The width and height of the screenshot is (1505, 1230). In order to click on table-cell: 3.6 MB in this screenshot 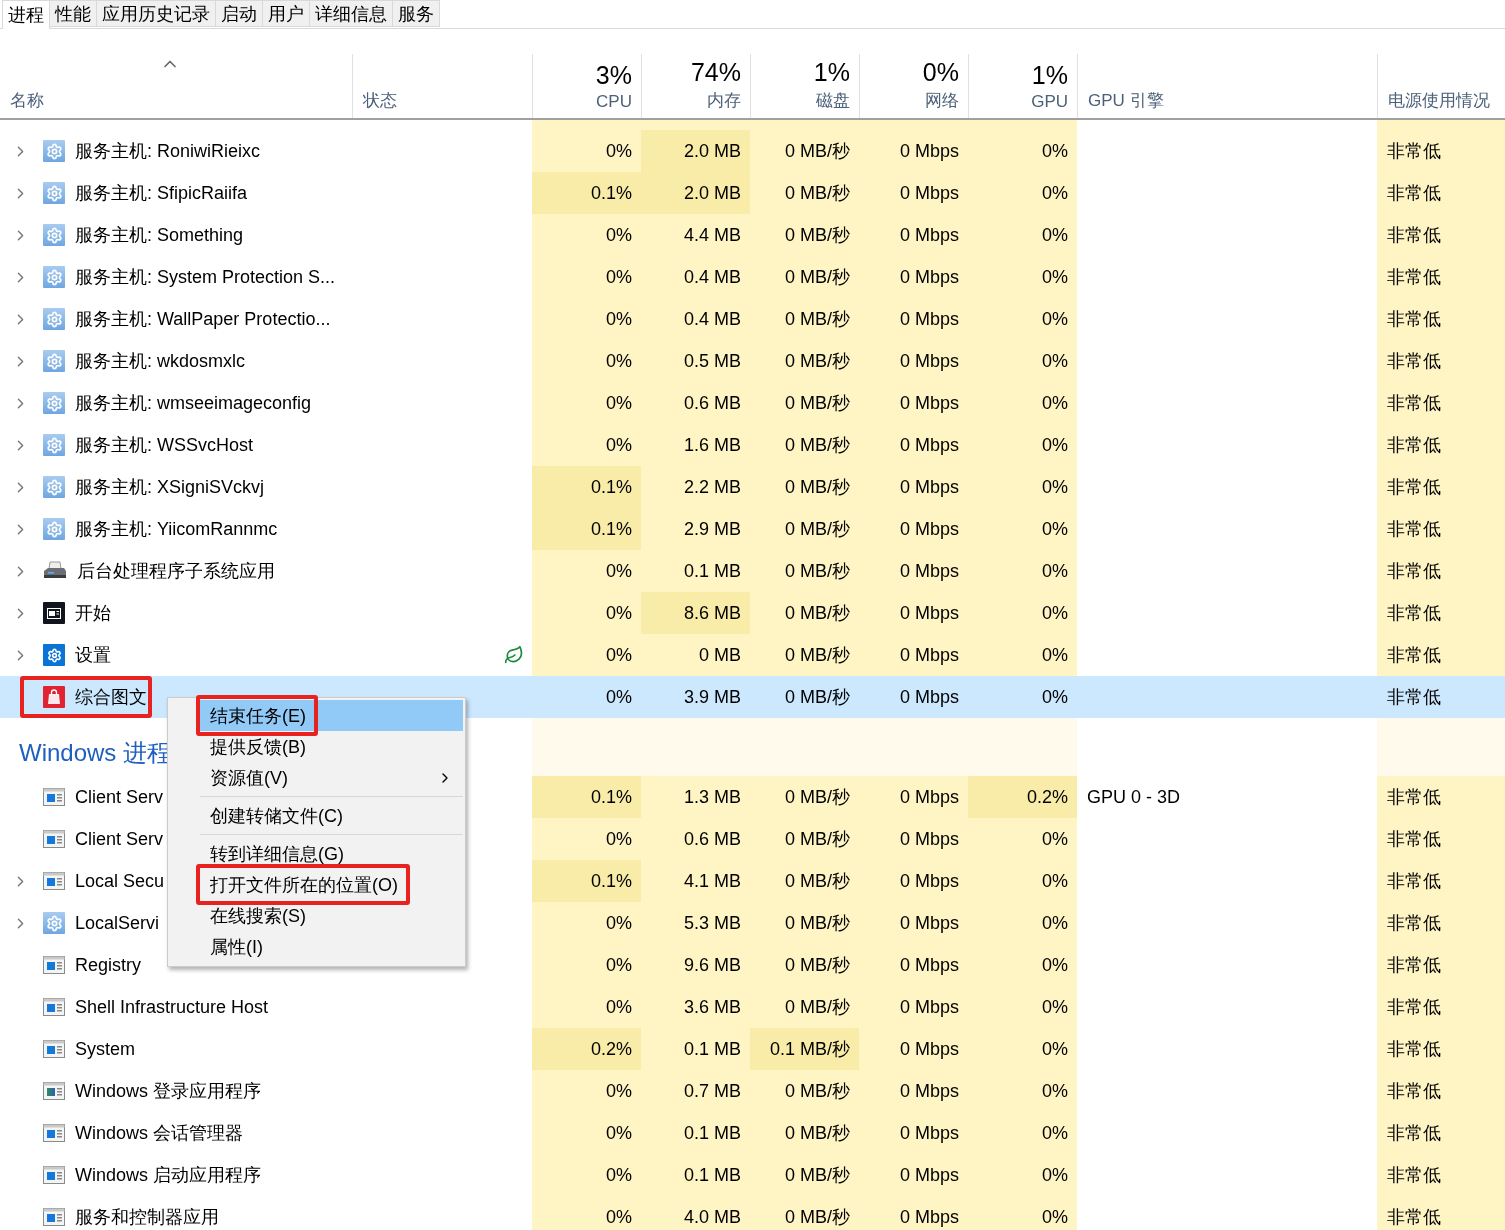, I will do `click(695, 1007)`.